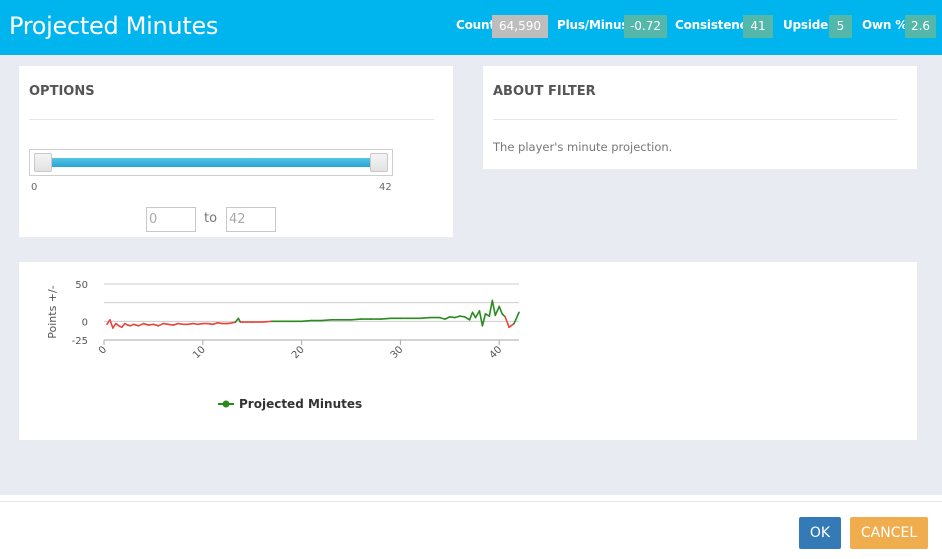 The image size is (942, 559). Describe the element at coordinates (544, 91) in the screenshot. I see `about-title: ABOUT FILTER` at that location.